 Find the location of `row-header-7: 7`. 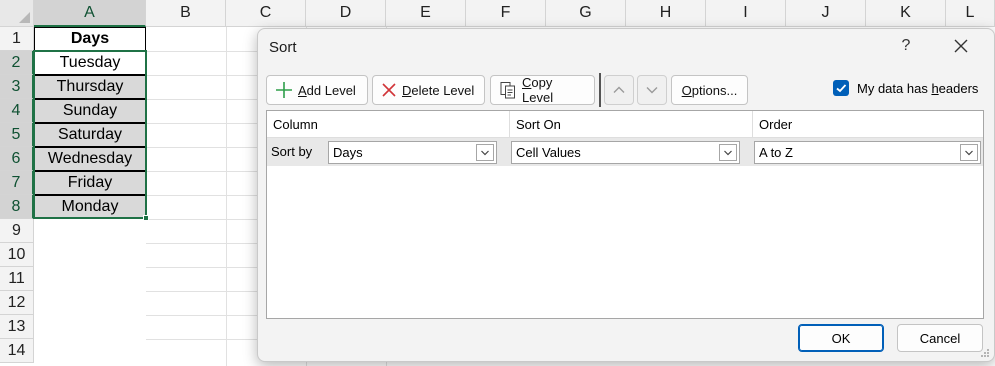

row-header-7: 7 is located at coordinates (17, 183).